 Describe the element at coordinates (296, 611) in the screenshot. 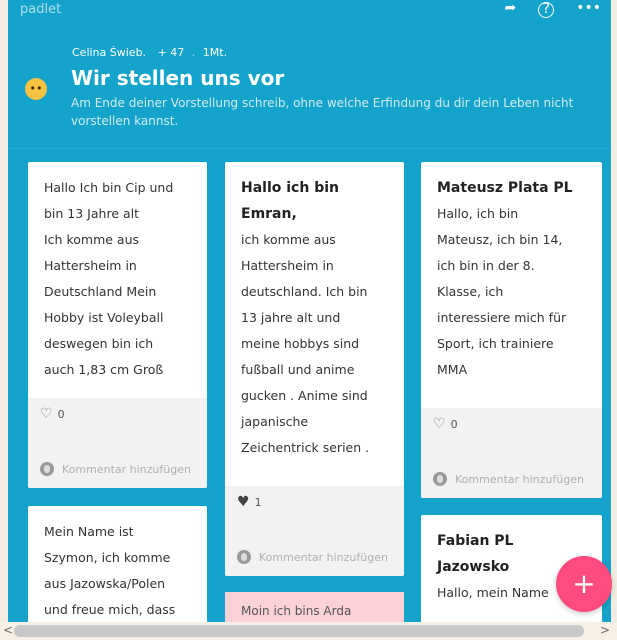

I see `post-line: Moin ich bins Arda` at that location.